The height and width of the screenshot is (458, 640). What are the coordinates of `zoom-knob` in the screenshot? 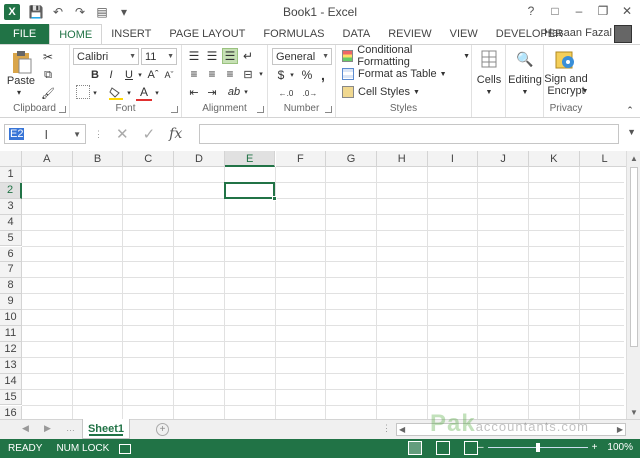 It's located at (537, 447).